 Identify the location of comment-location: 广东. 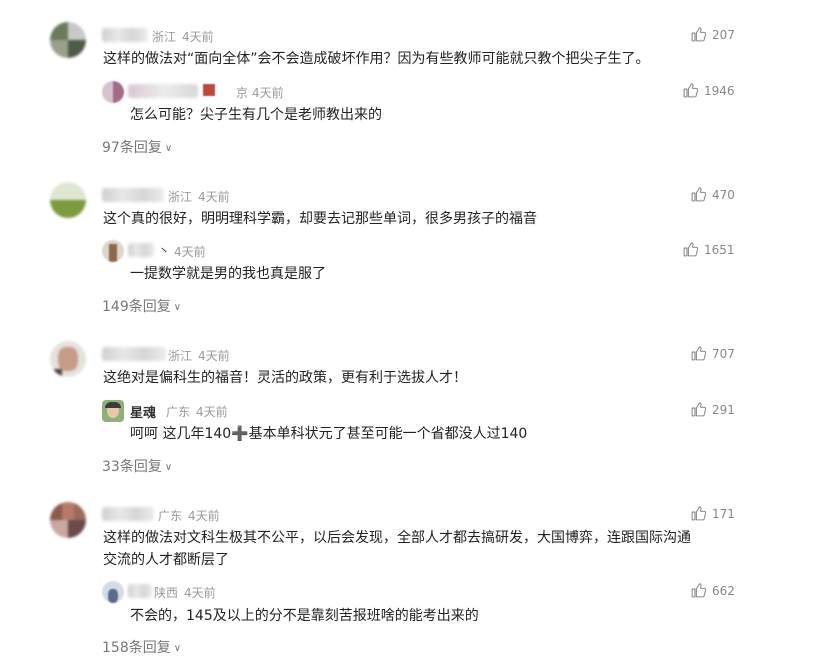
(170, 516).